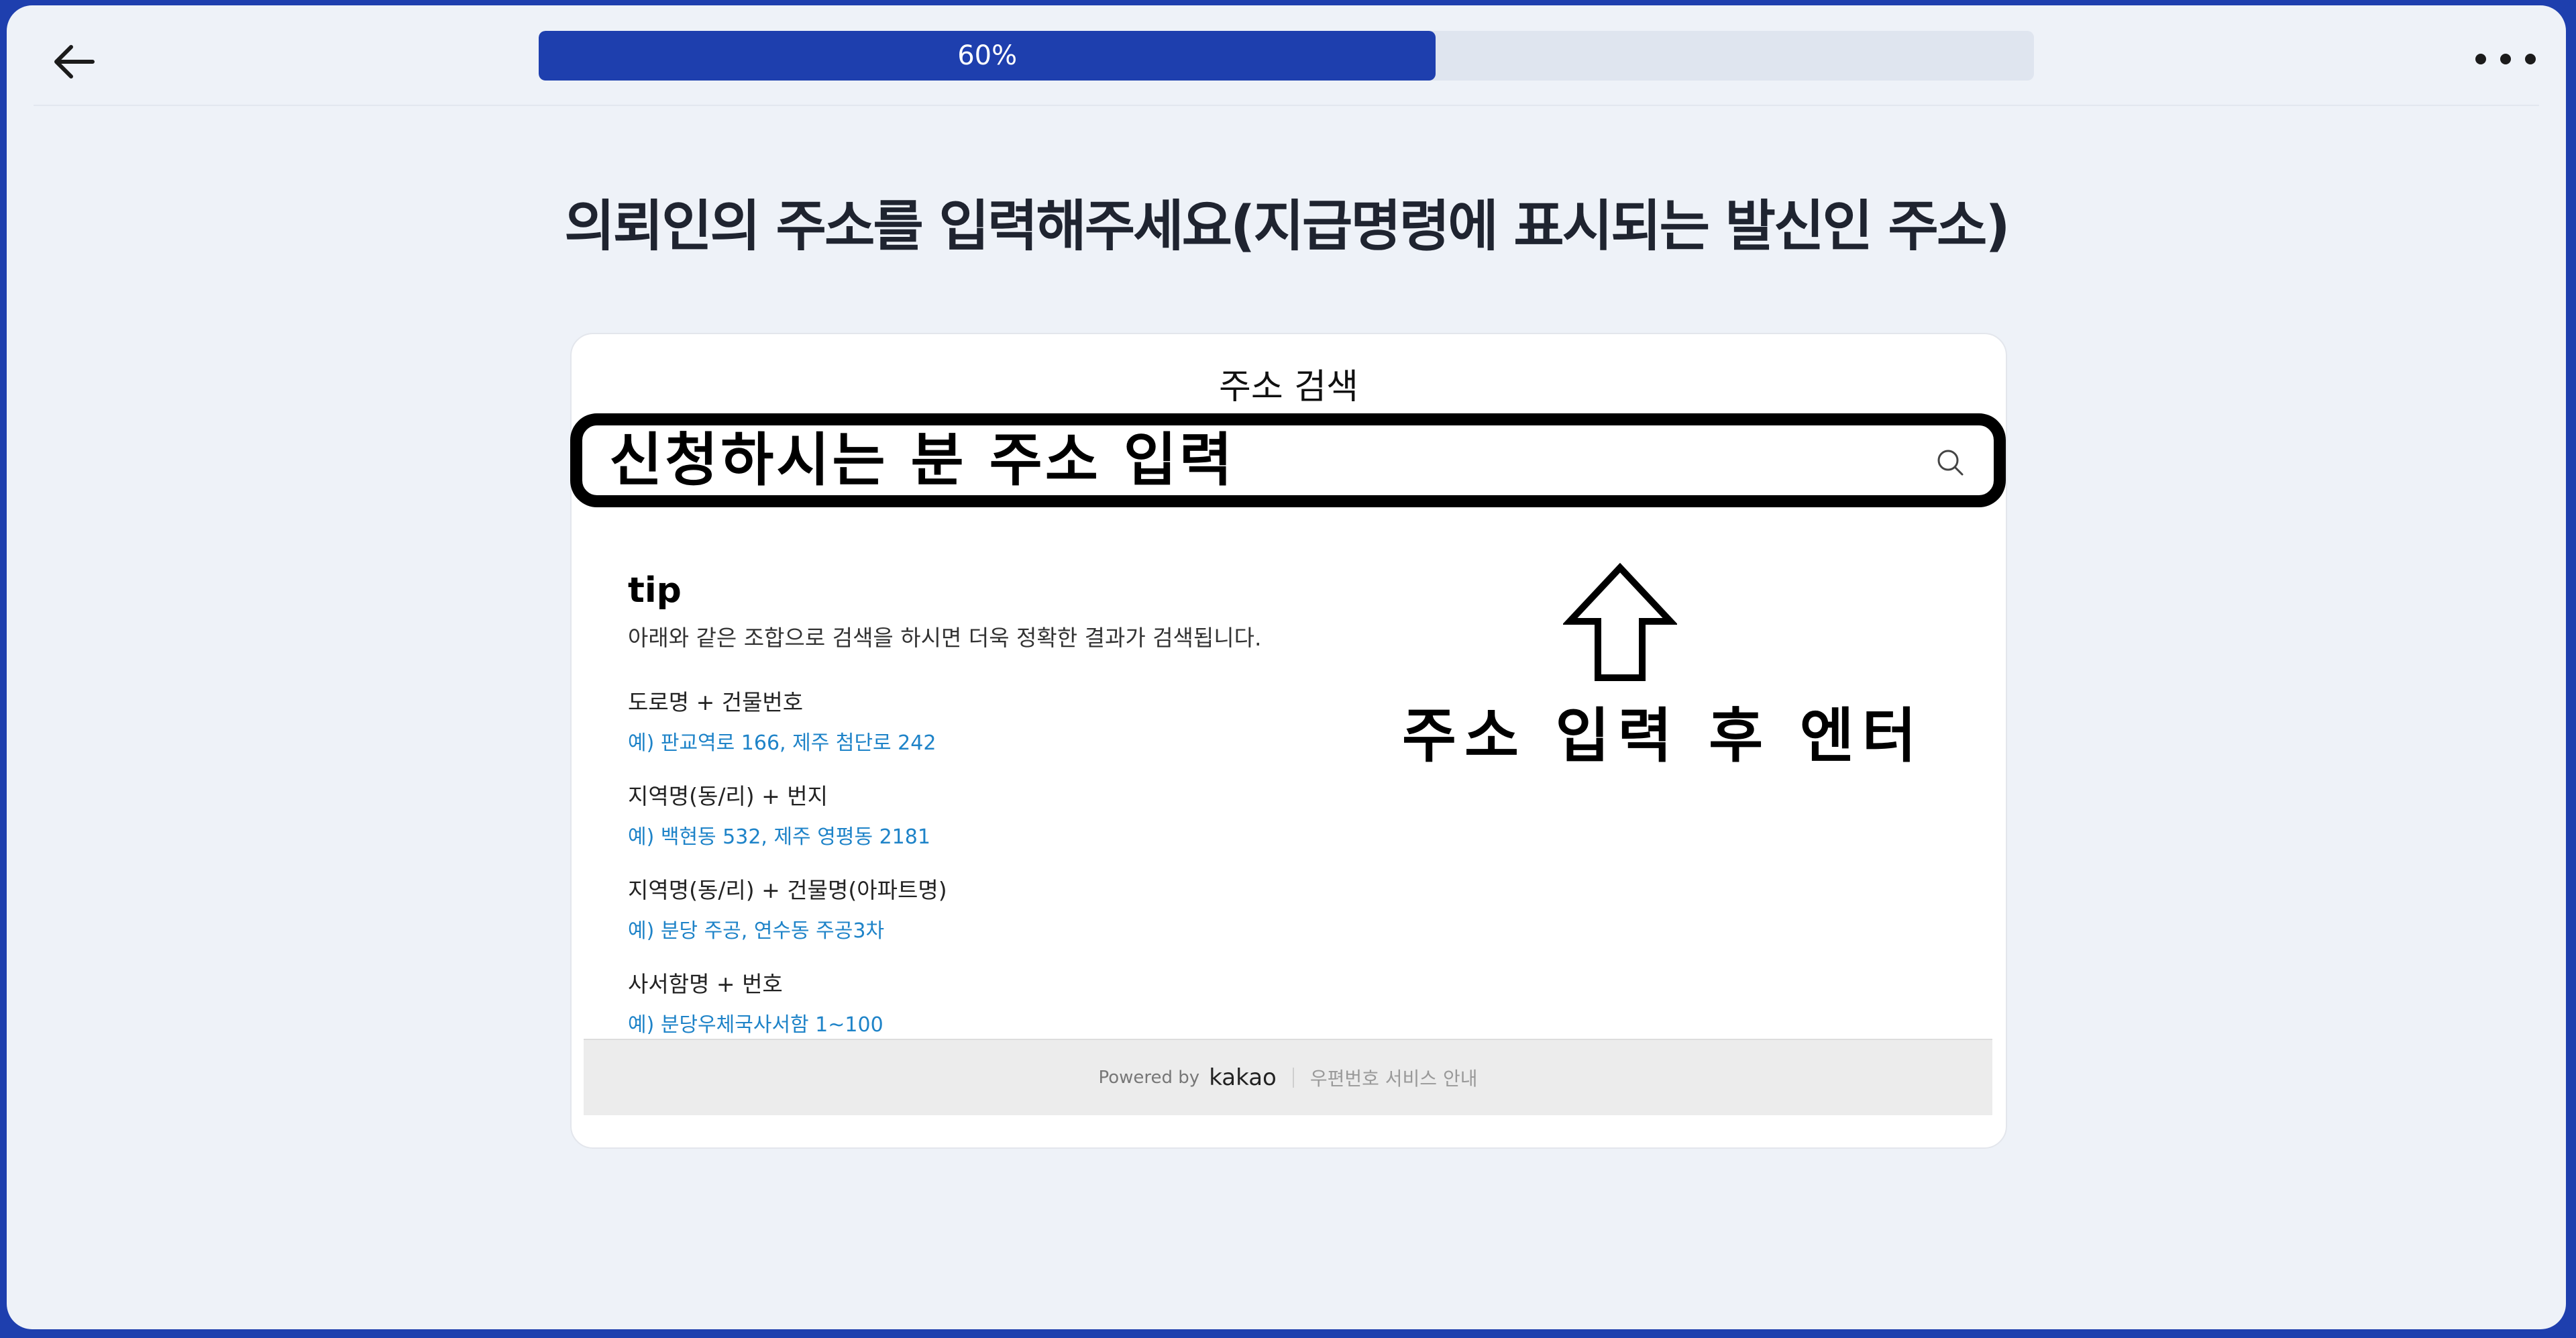  I want to click on tip-item-example: 예) 분당우체국사서함 1~100, so click(755, 1025).